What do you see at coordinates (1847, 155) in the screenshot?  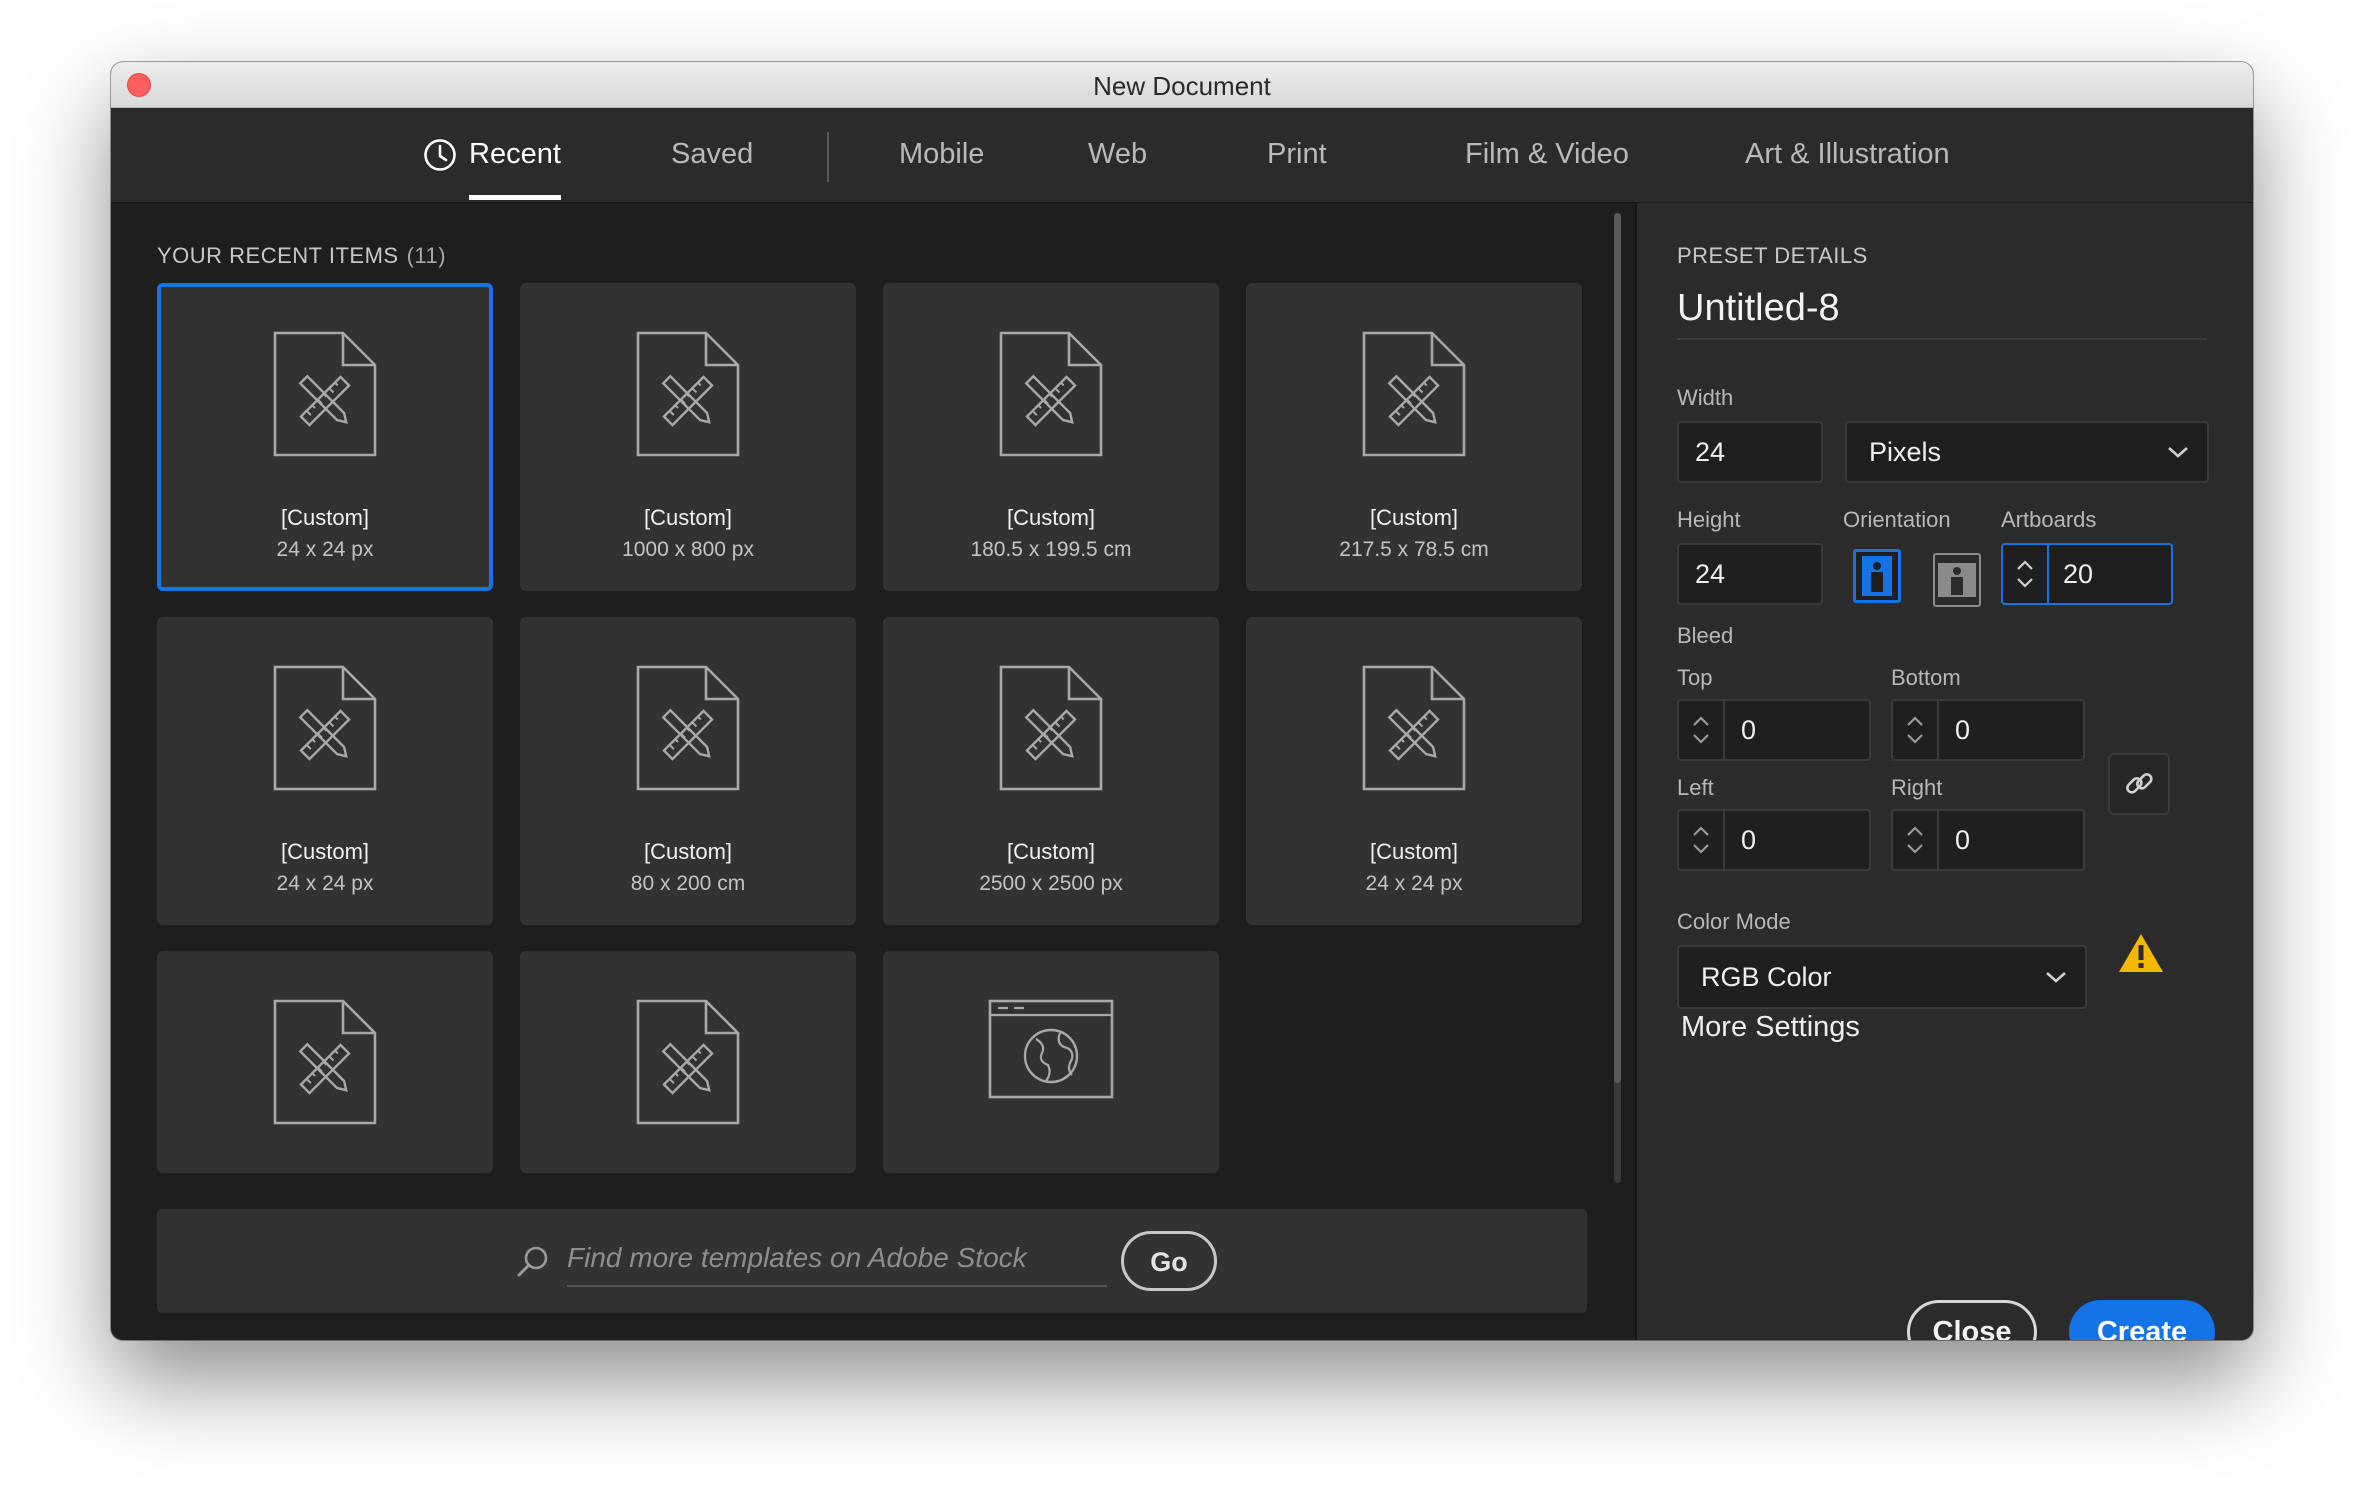 I see `tab-art-illustration: Art & Illustration` at bounding box center [1847, 155].